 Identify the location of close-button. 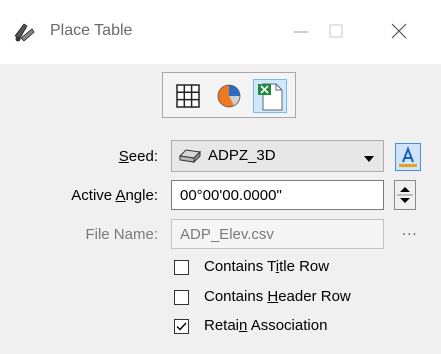
(399, 31).